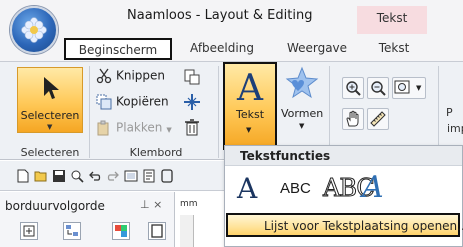 This screenshot has height=247, width=463. I want to click on text-a-icon: A, so click(250, 88).